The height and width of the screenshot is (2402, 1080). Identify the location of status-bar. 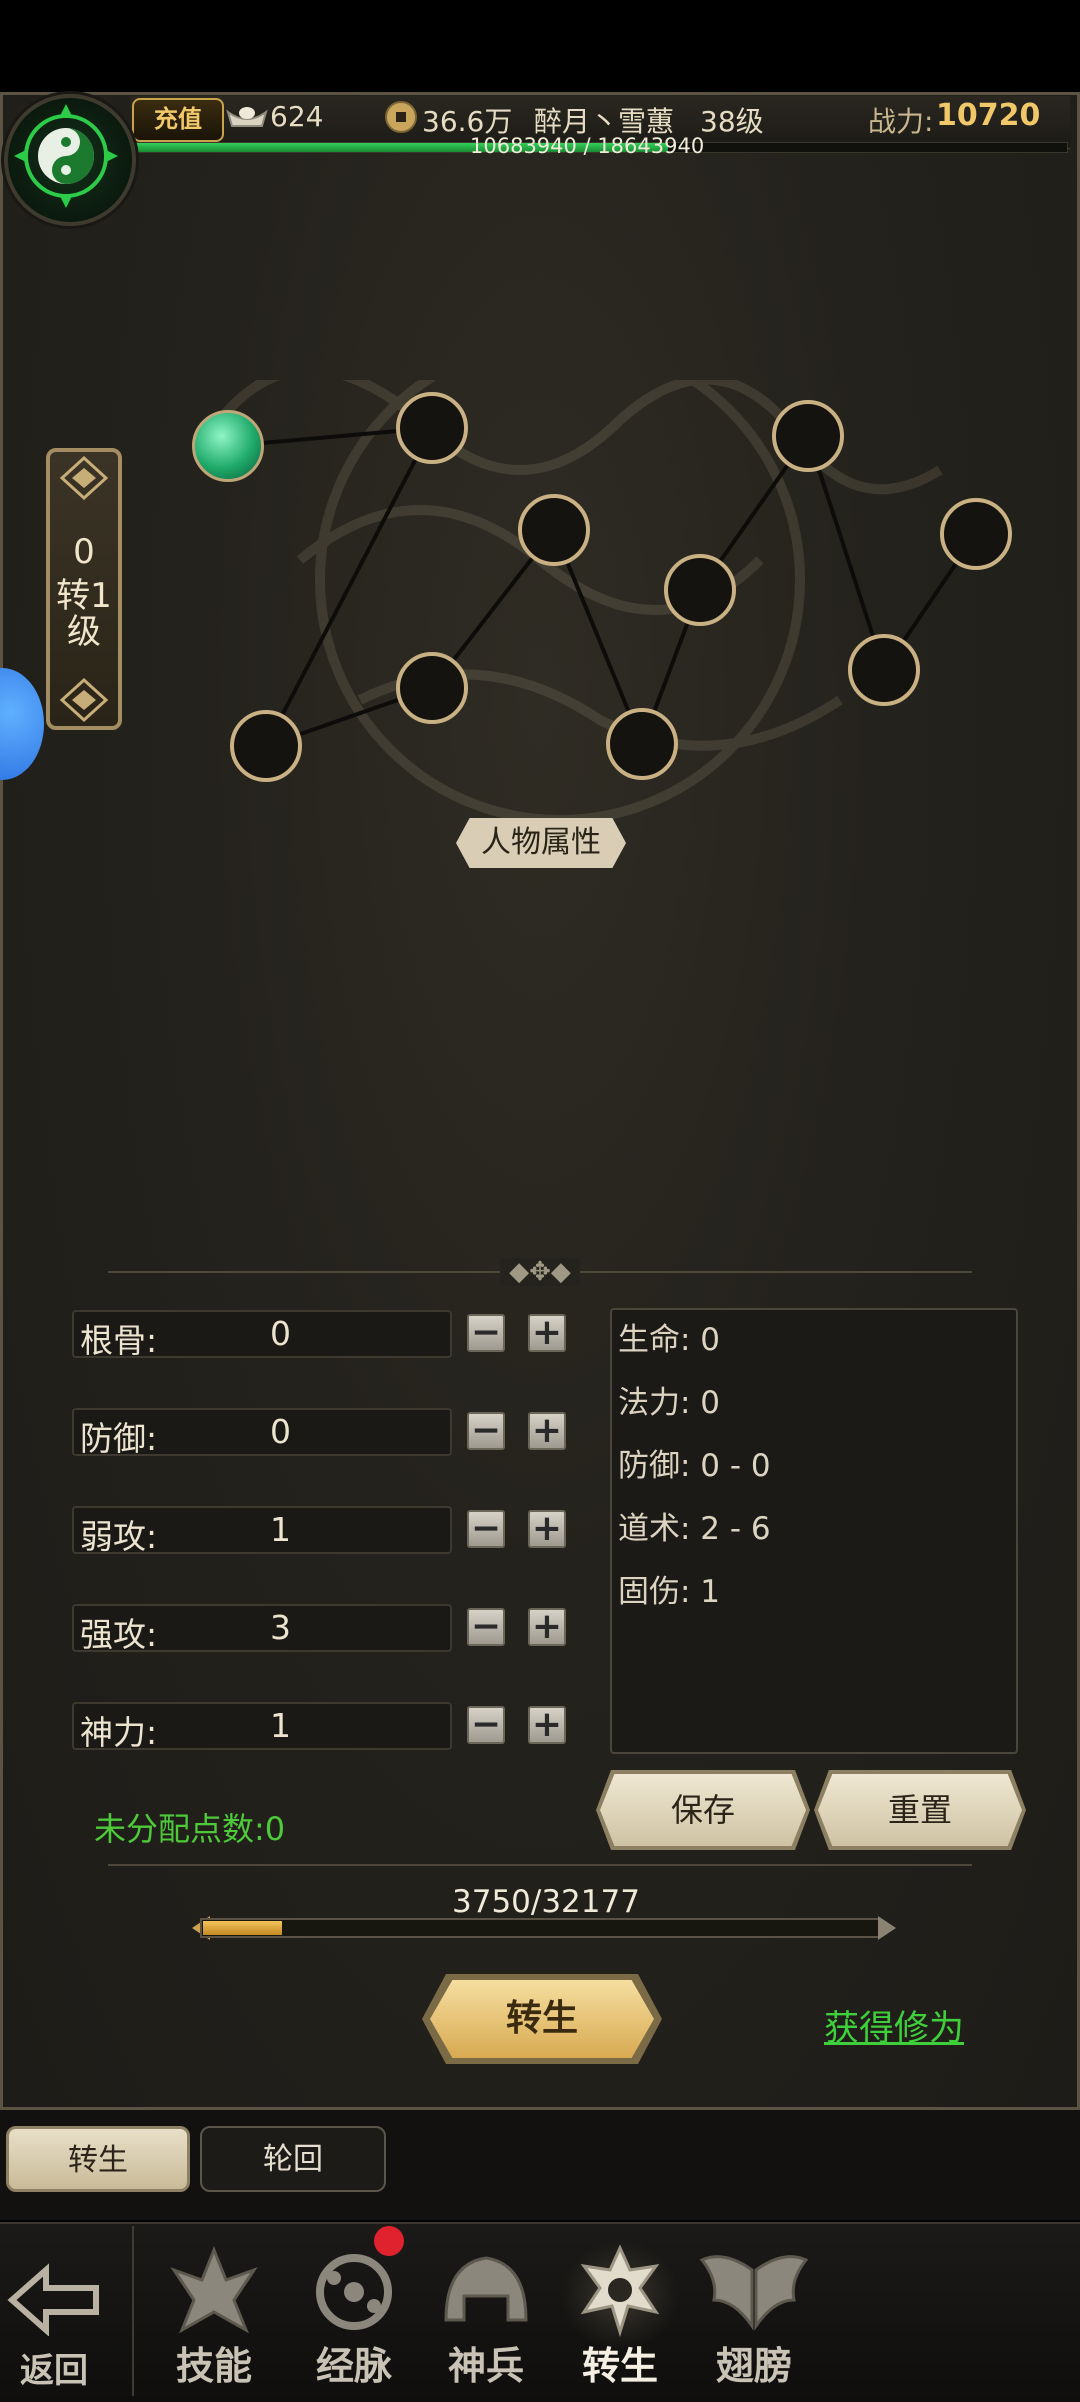
(540, 46).